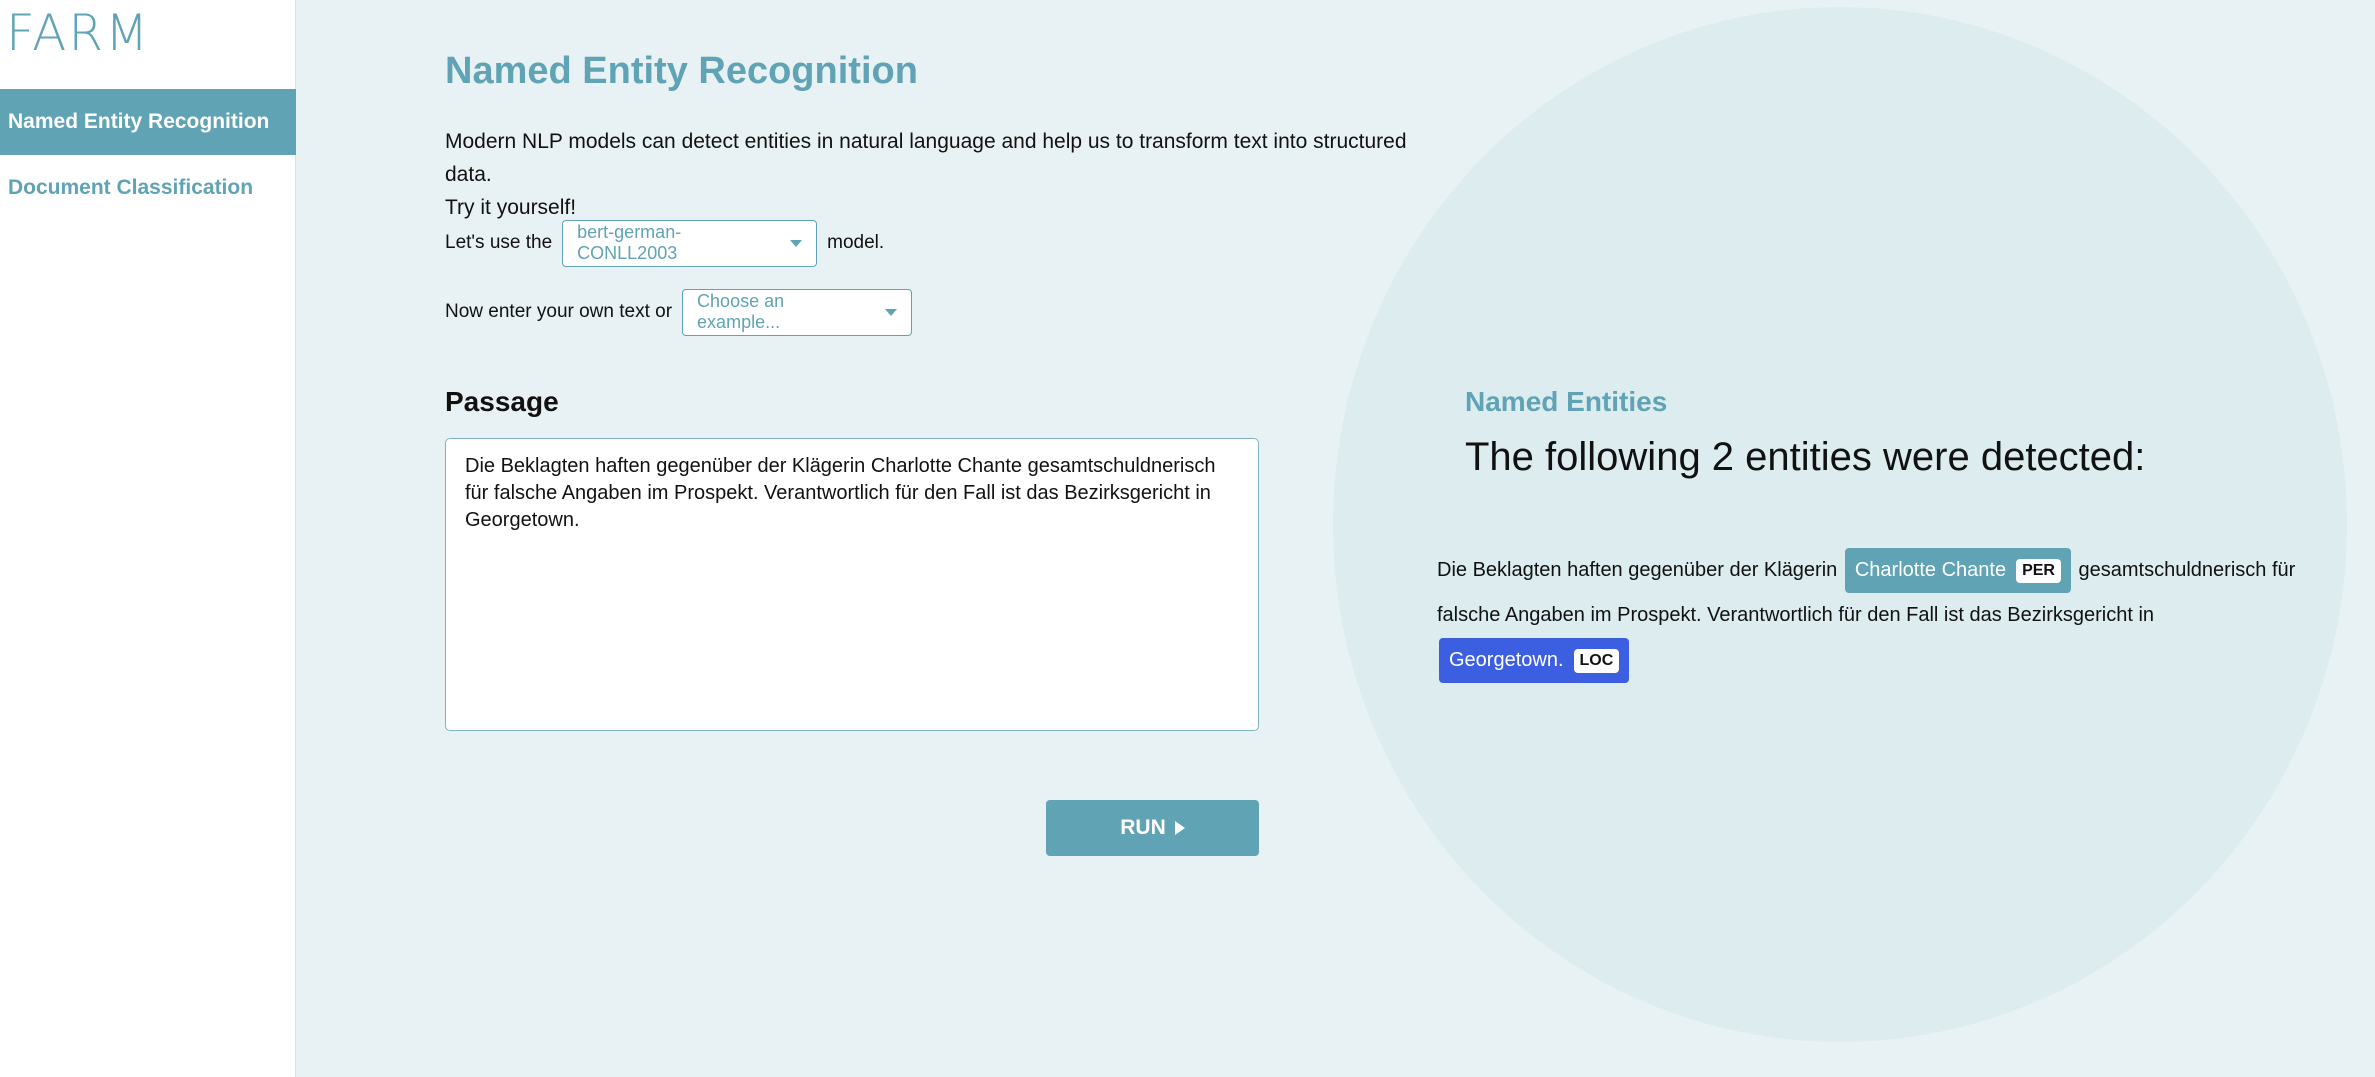 The height and width of the screenshot is (1077, 2375). What do you see at coordinates (499, 242) in the screenshot?
I see `model-prefix-text: Let's use the` at bounding box center [499, 242].